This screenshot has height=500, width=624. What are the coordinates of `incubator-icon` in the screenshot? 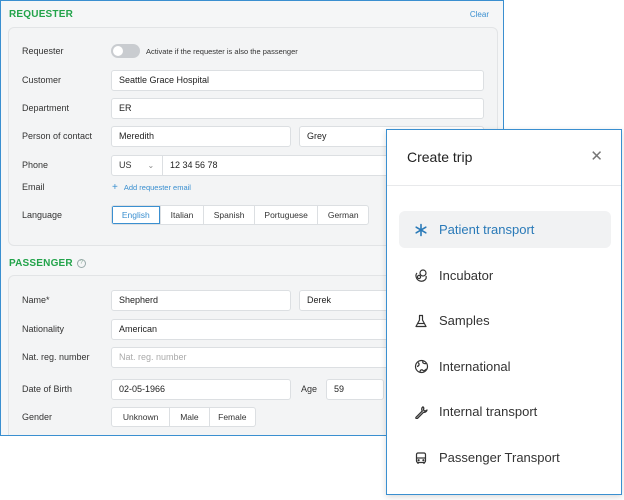 It's located at (421, 276).